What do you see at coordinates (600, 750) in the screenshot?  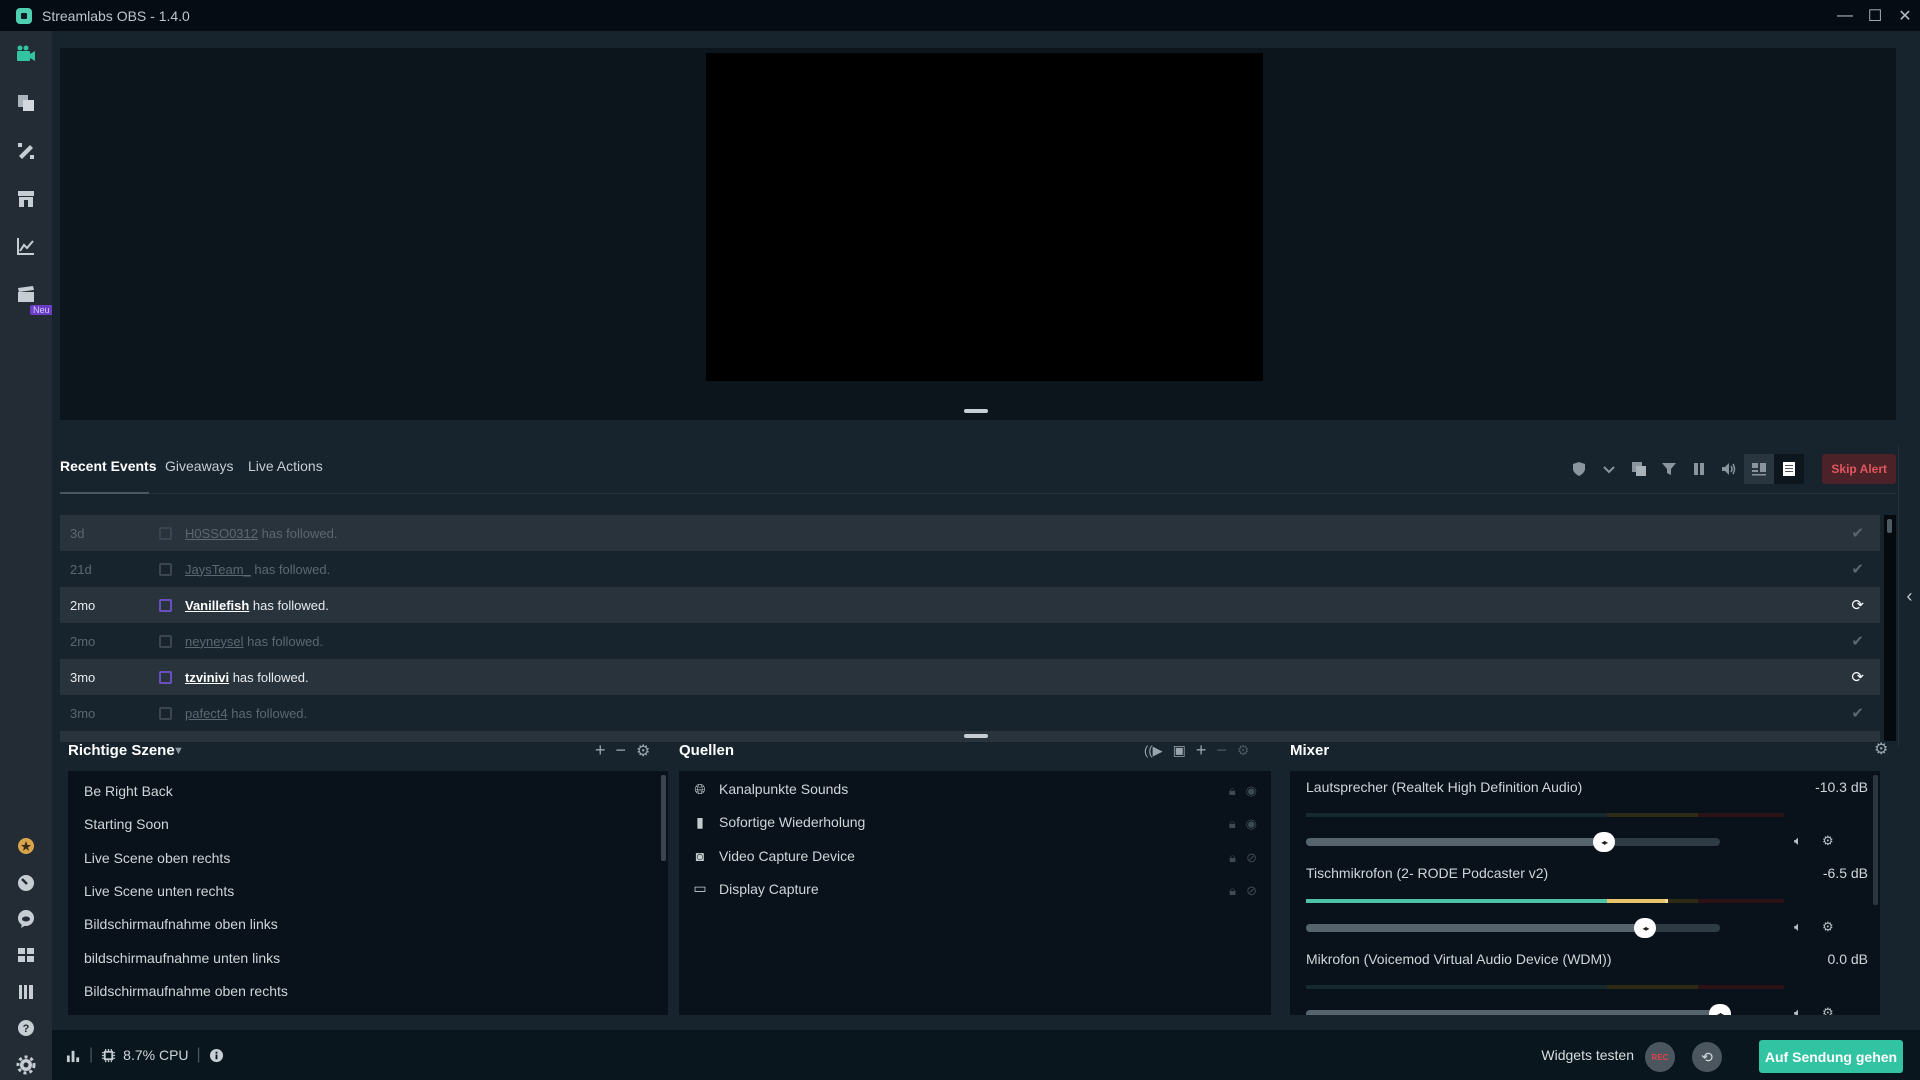 I see `add-scene-button: +` at bounding box center [600, 750].